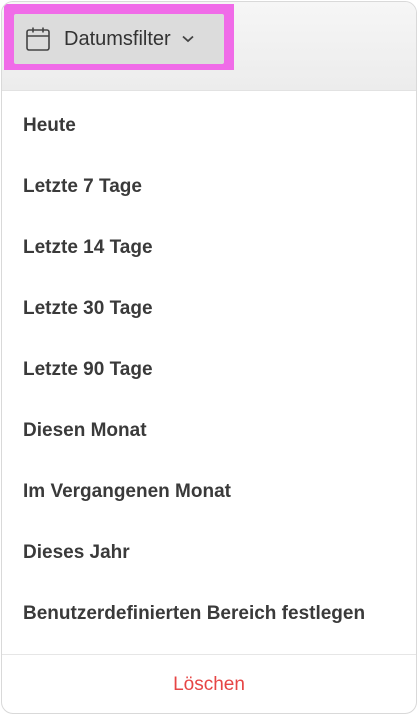 Image resolution: width=420 pixels, height=717 pixels. What do you see at coordinates (209, 684) in the screenshot?
I see `clear-button: Löschen` at bounding box center [209, 684].